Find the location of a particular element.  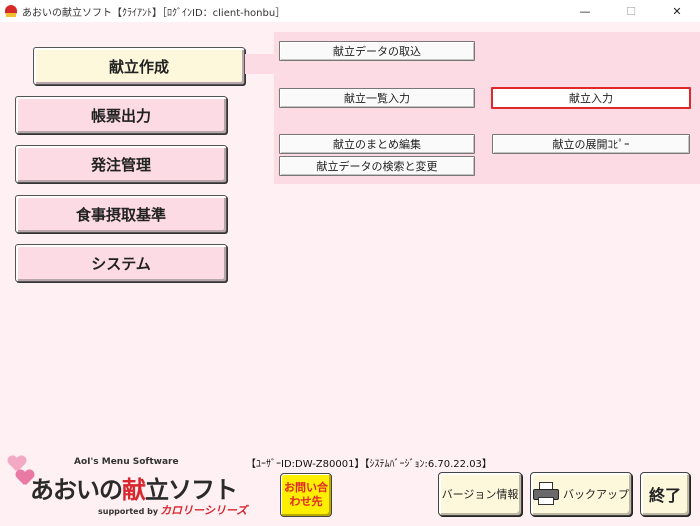

menu-connector is located at coordinates (260, 64).